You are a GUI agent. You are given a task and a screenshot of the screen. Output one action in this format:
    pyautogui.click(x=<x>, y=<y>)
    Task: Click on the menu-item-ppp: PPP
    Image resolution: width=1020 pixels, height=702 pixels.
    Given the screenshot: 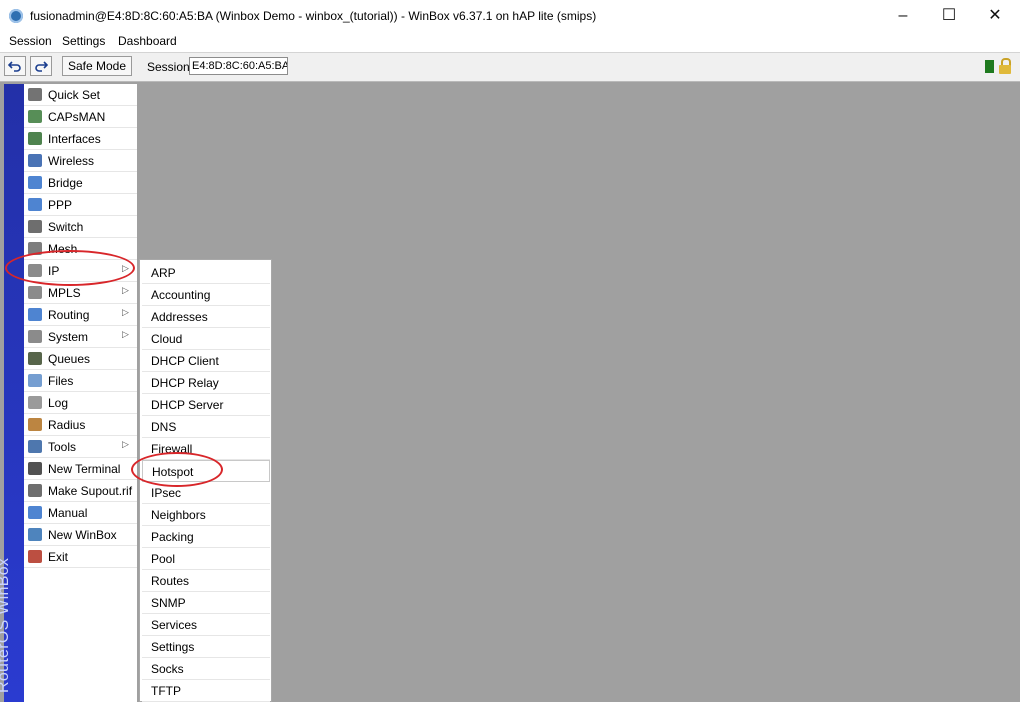 What is the action you would take?
    pyautogui.click(x=80, y=205)
    